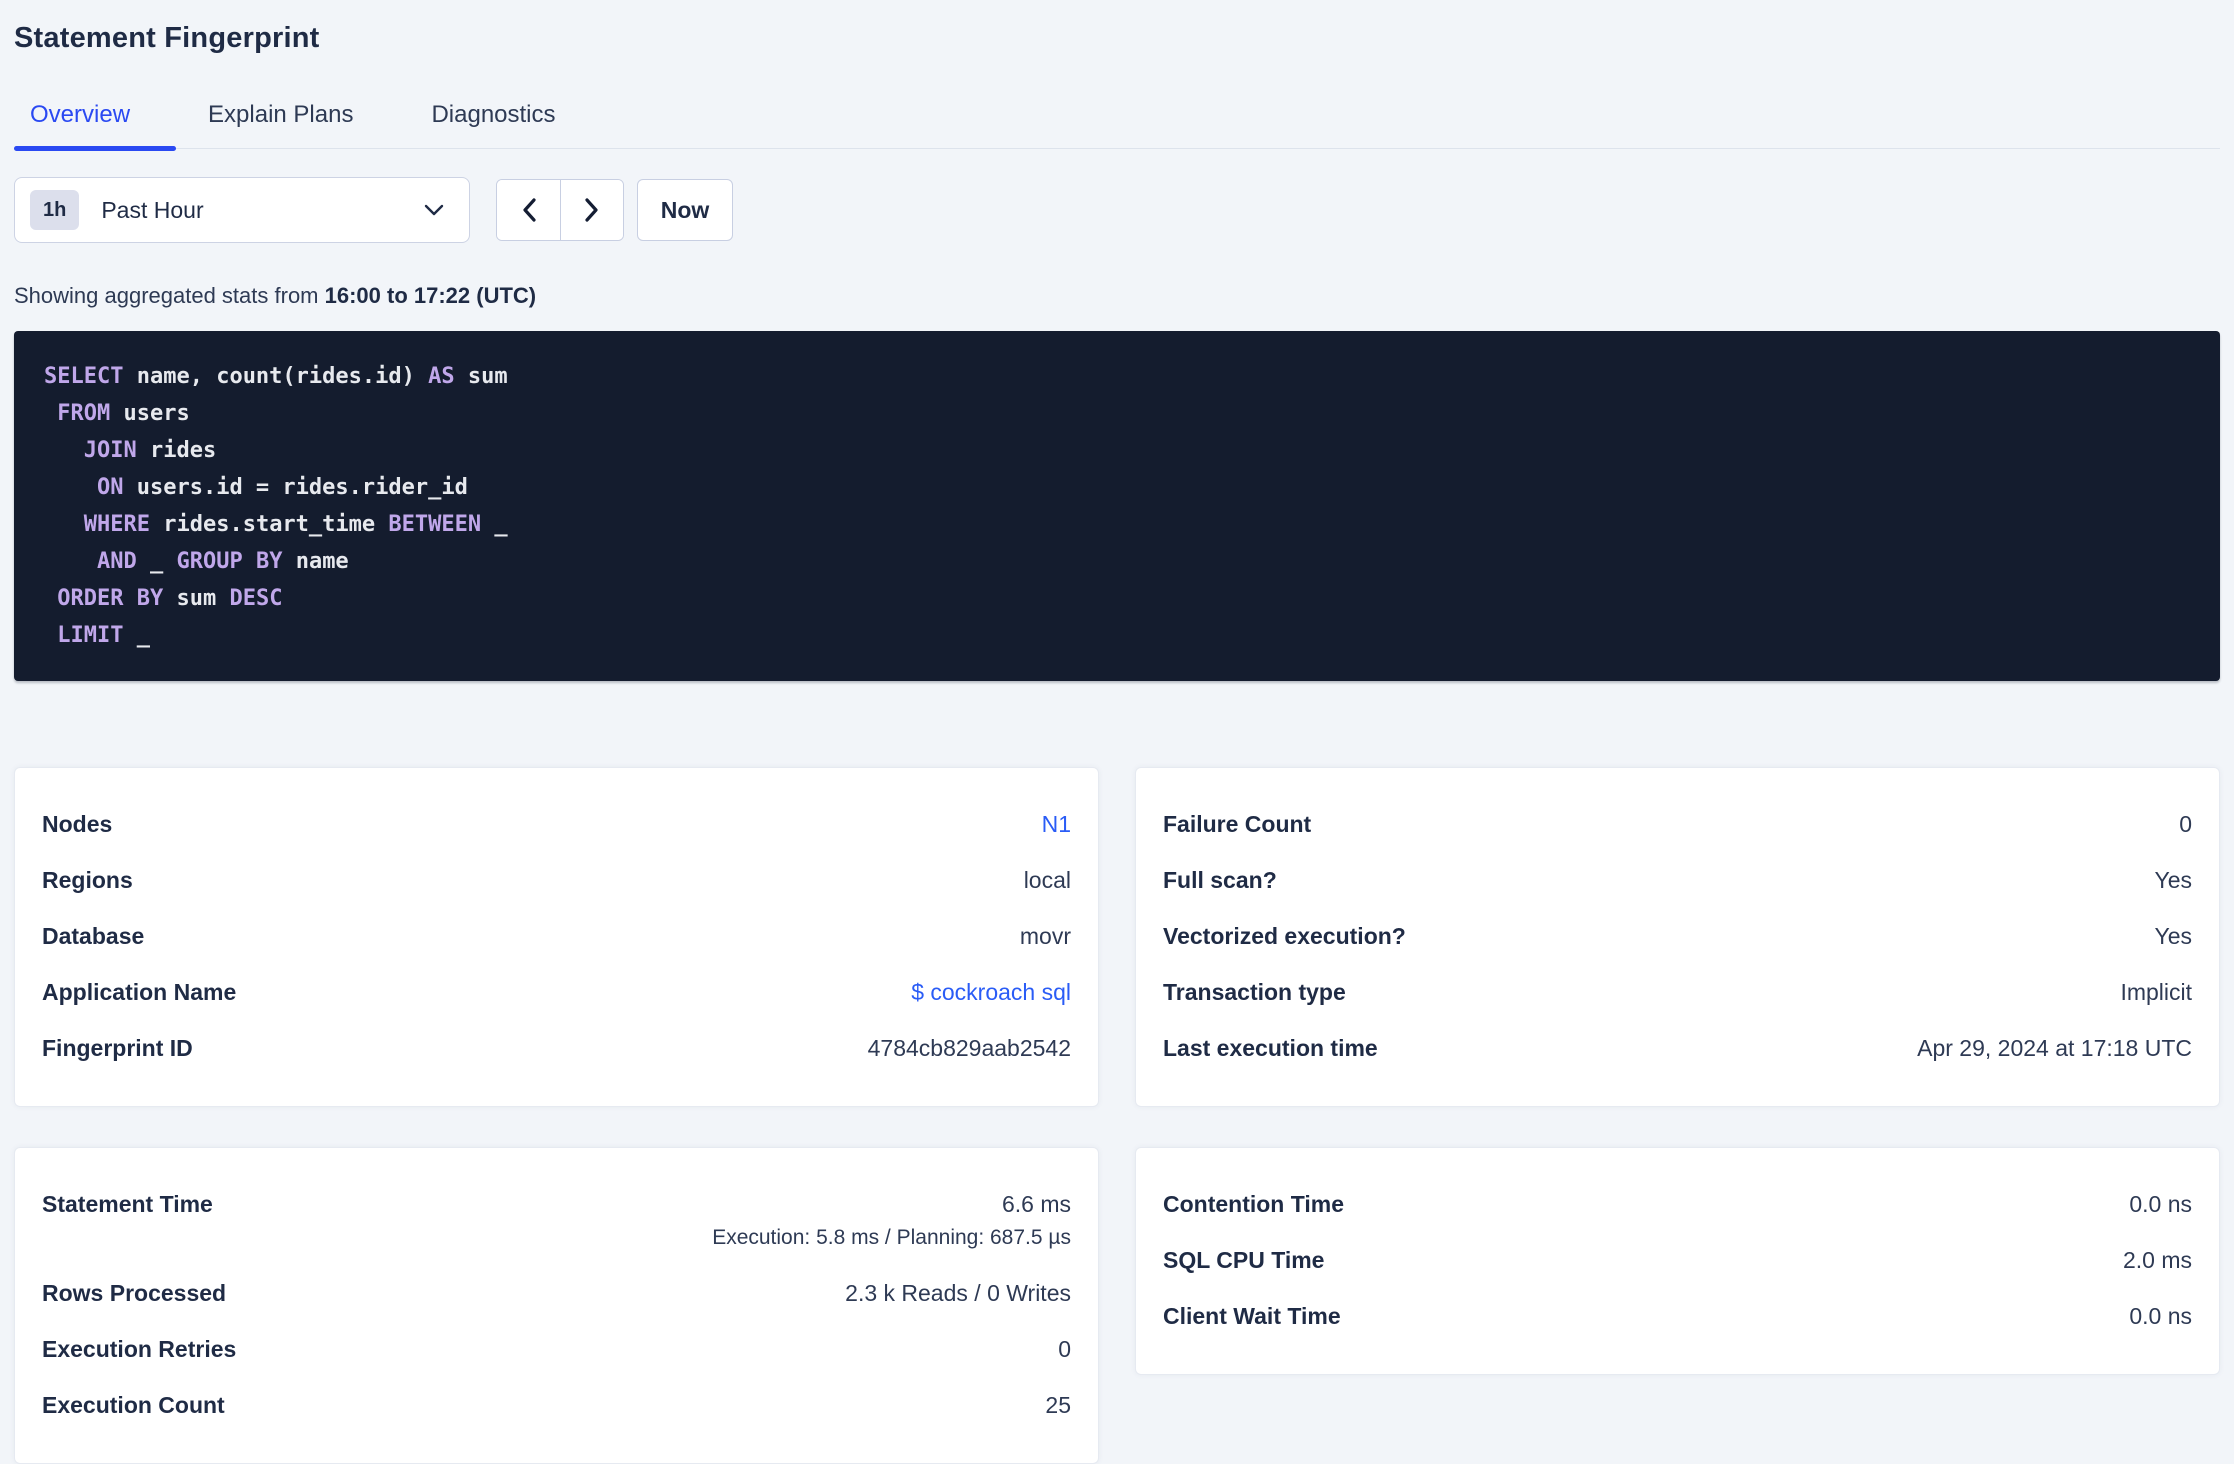 This screenshot has height=1464, width=2234. Describe the element at coordinates (556, 1349) in the screenshot. I see `row-execution-retries: Execution Retries 0` at that location.